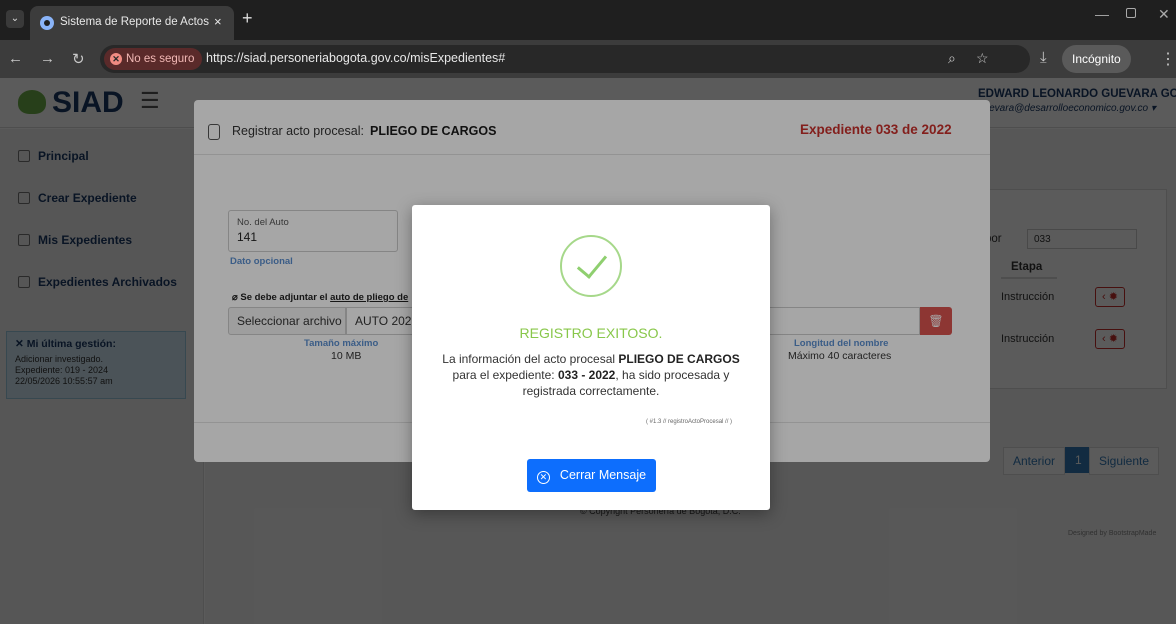  Describe the element at coordinates (1102, 14) in the screenshot. I see `window-minimize-button: —` at that location.